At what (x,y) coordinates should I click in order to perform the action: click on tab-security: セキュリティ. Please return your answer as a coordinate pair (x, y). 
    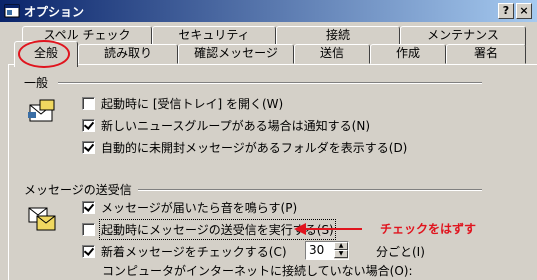
    Looking at the image, I should click on (214, 36).